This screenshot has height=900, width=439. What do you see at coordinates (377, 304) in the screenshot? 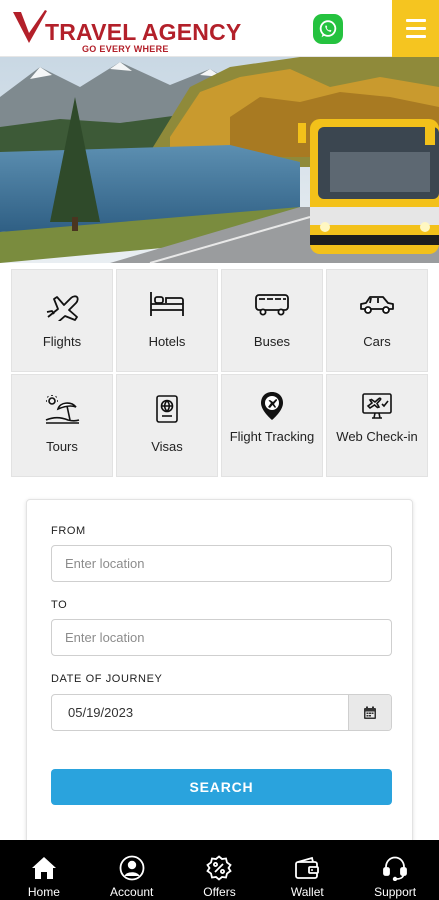
I see `car-icon` at bounding box center [377, 304].